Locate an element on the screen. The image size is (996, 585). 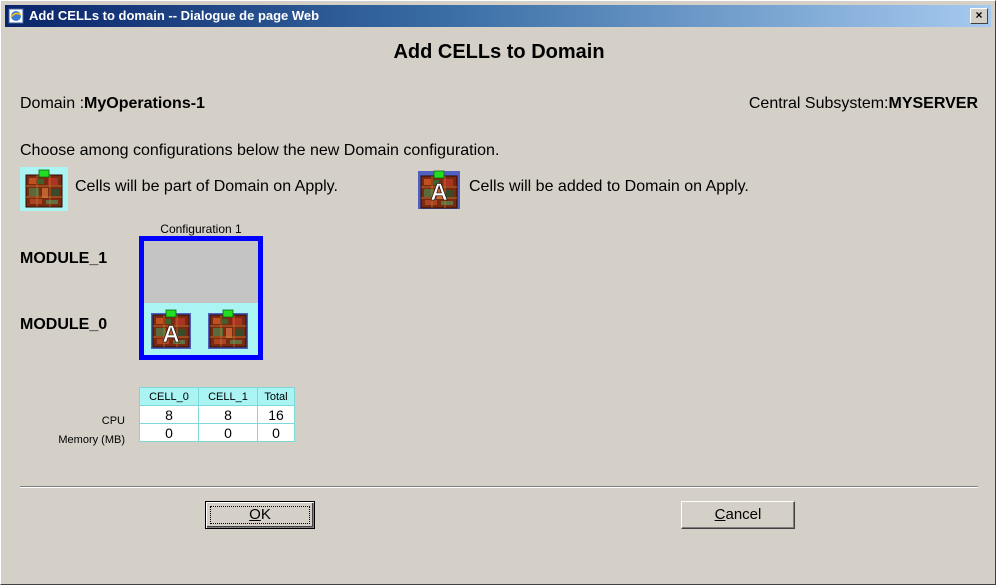
resources-header-row: CELL_0 CELL_1 Total is located at coordinates (217, 396).